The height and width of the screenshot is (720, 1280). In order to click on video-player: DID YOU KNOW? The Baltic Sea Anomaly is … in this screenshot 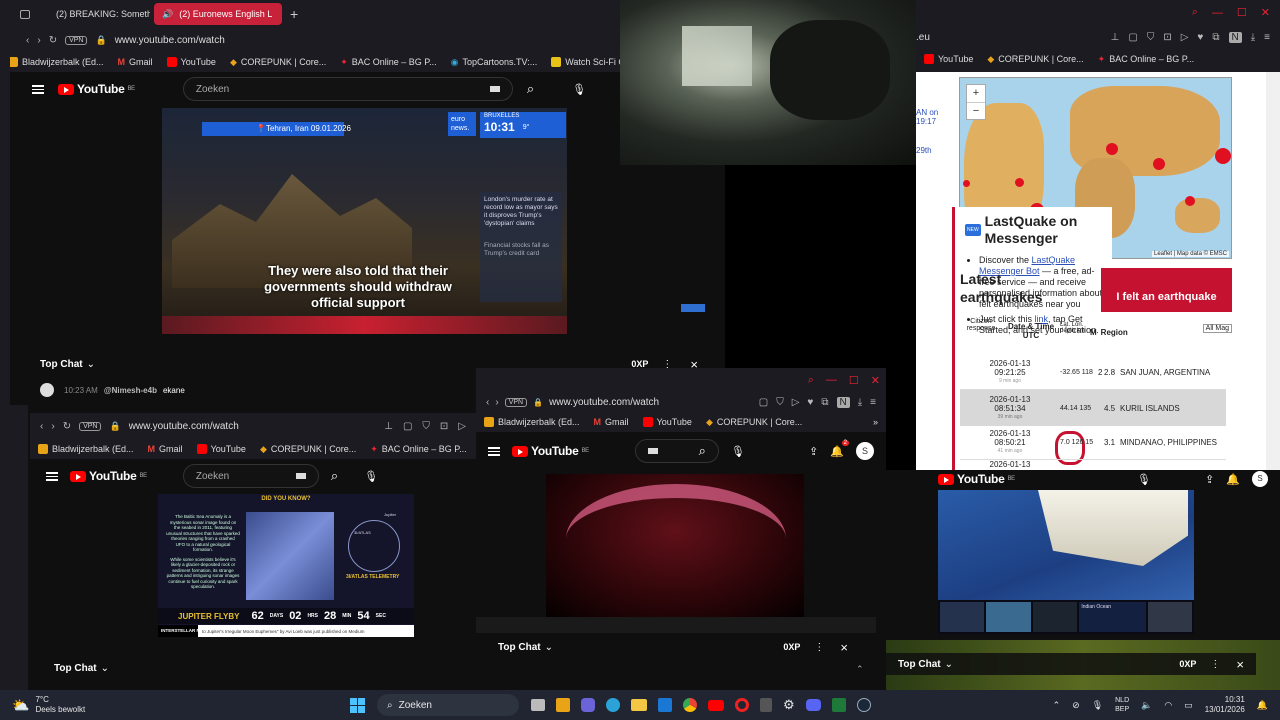, I will do `click(286, 565)`.